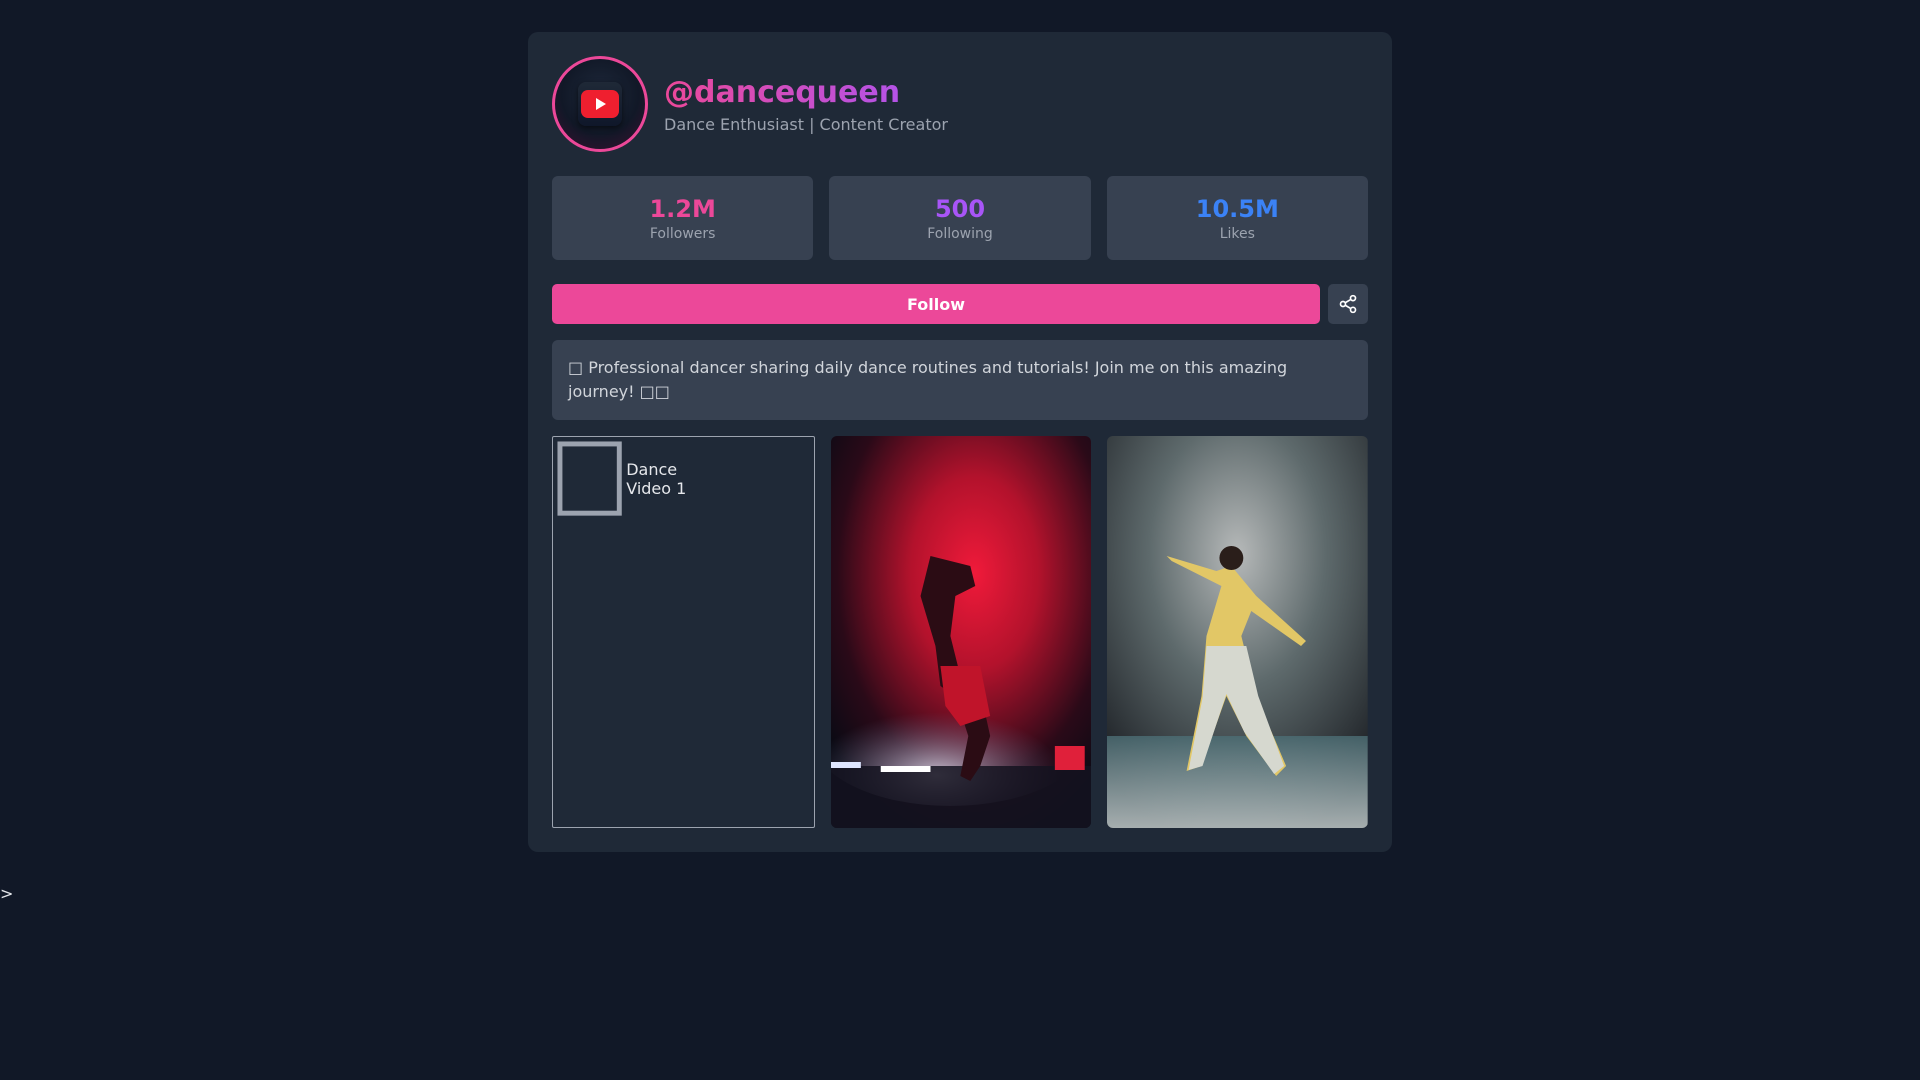  What do you see at coordinates (1237, 234) in the screenshot?
I see `stat-label: Likes` at bounding box center [1237, 234].